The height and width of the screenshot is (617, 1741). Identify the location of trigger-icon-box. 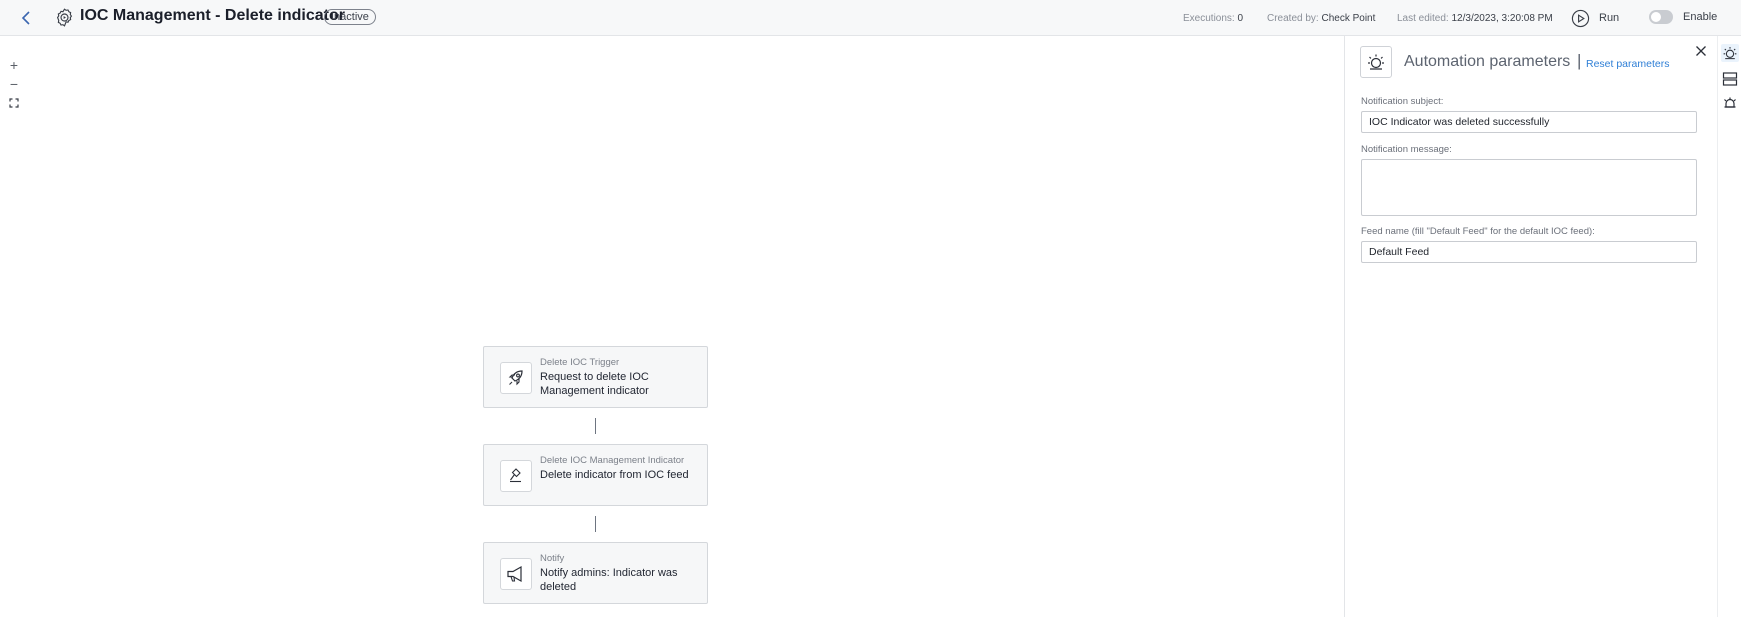
(516, 378).